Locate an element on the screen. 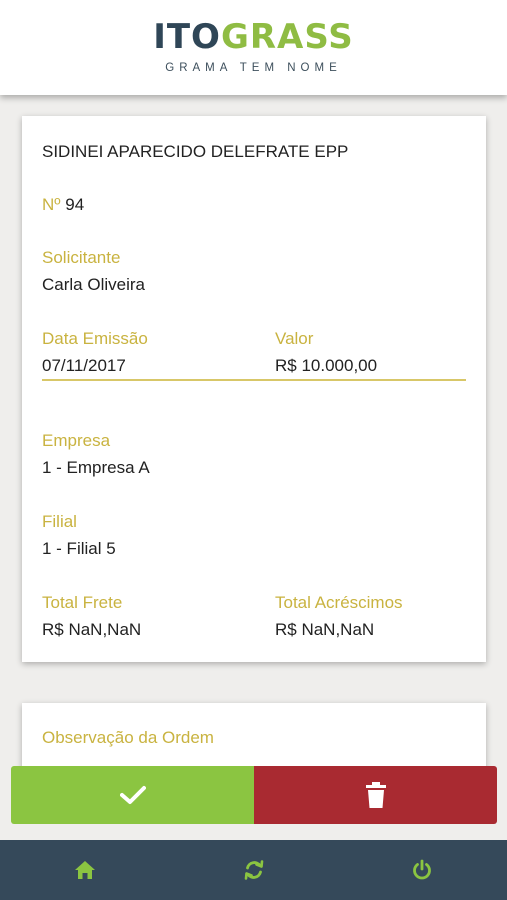 This screenshot has height=900, width=507. trash-icon is located at coordinates (375, 795).